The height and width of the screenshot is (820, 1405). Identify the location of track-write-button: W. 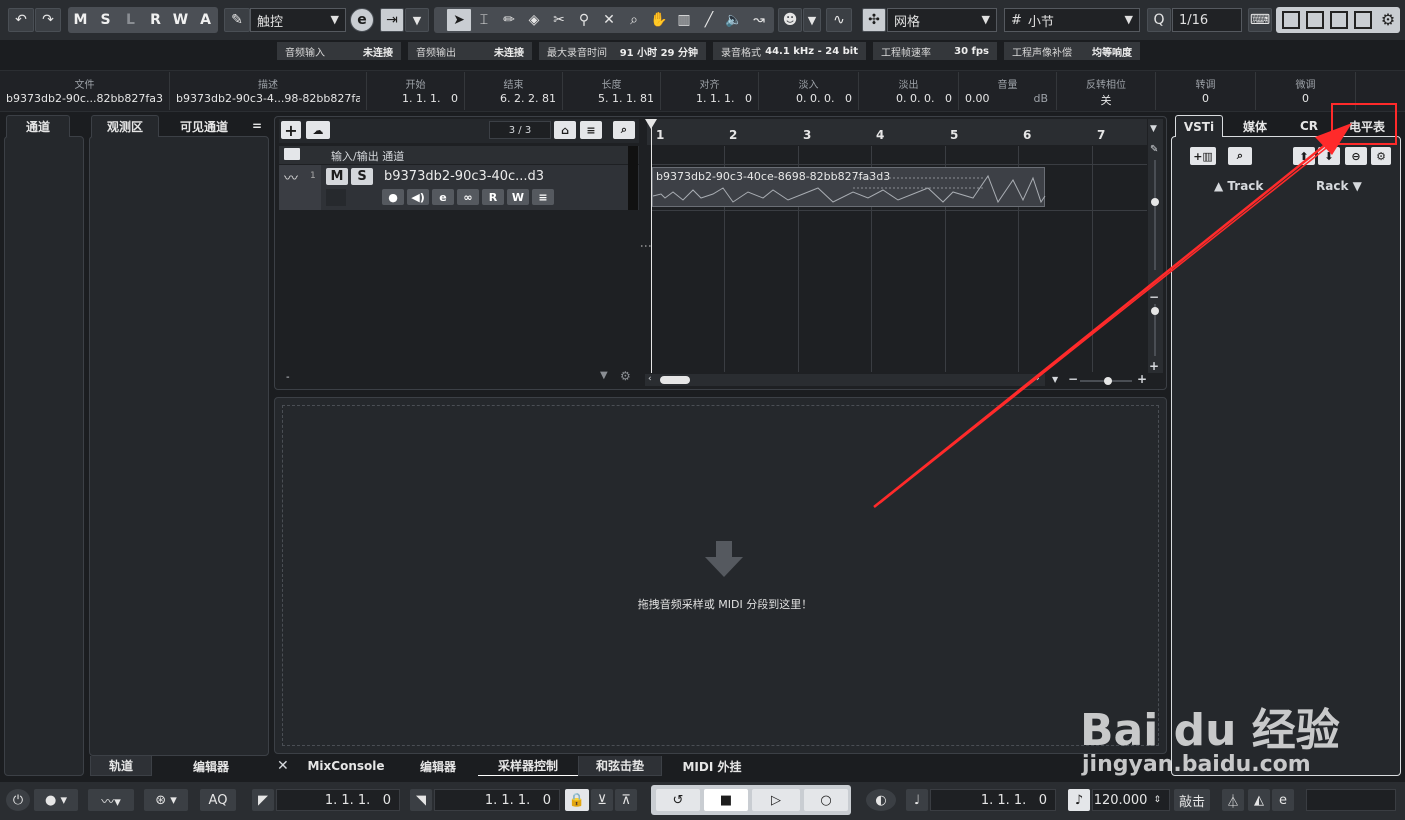
(518, 197).